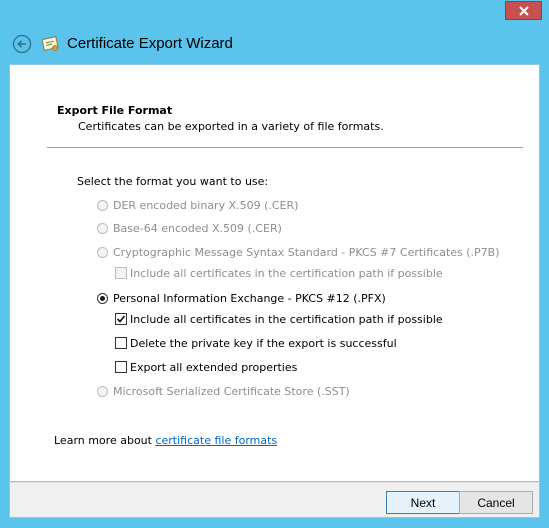 The image size is (549, 528). What do you see at coordinates (214, 367) in the screenshot?
I see `option-pfx-export-ext-label: Export all extended properties` at bounding box center [214, 367].